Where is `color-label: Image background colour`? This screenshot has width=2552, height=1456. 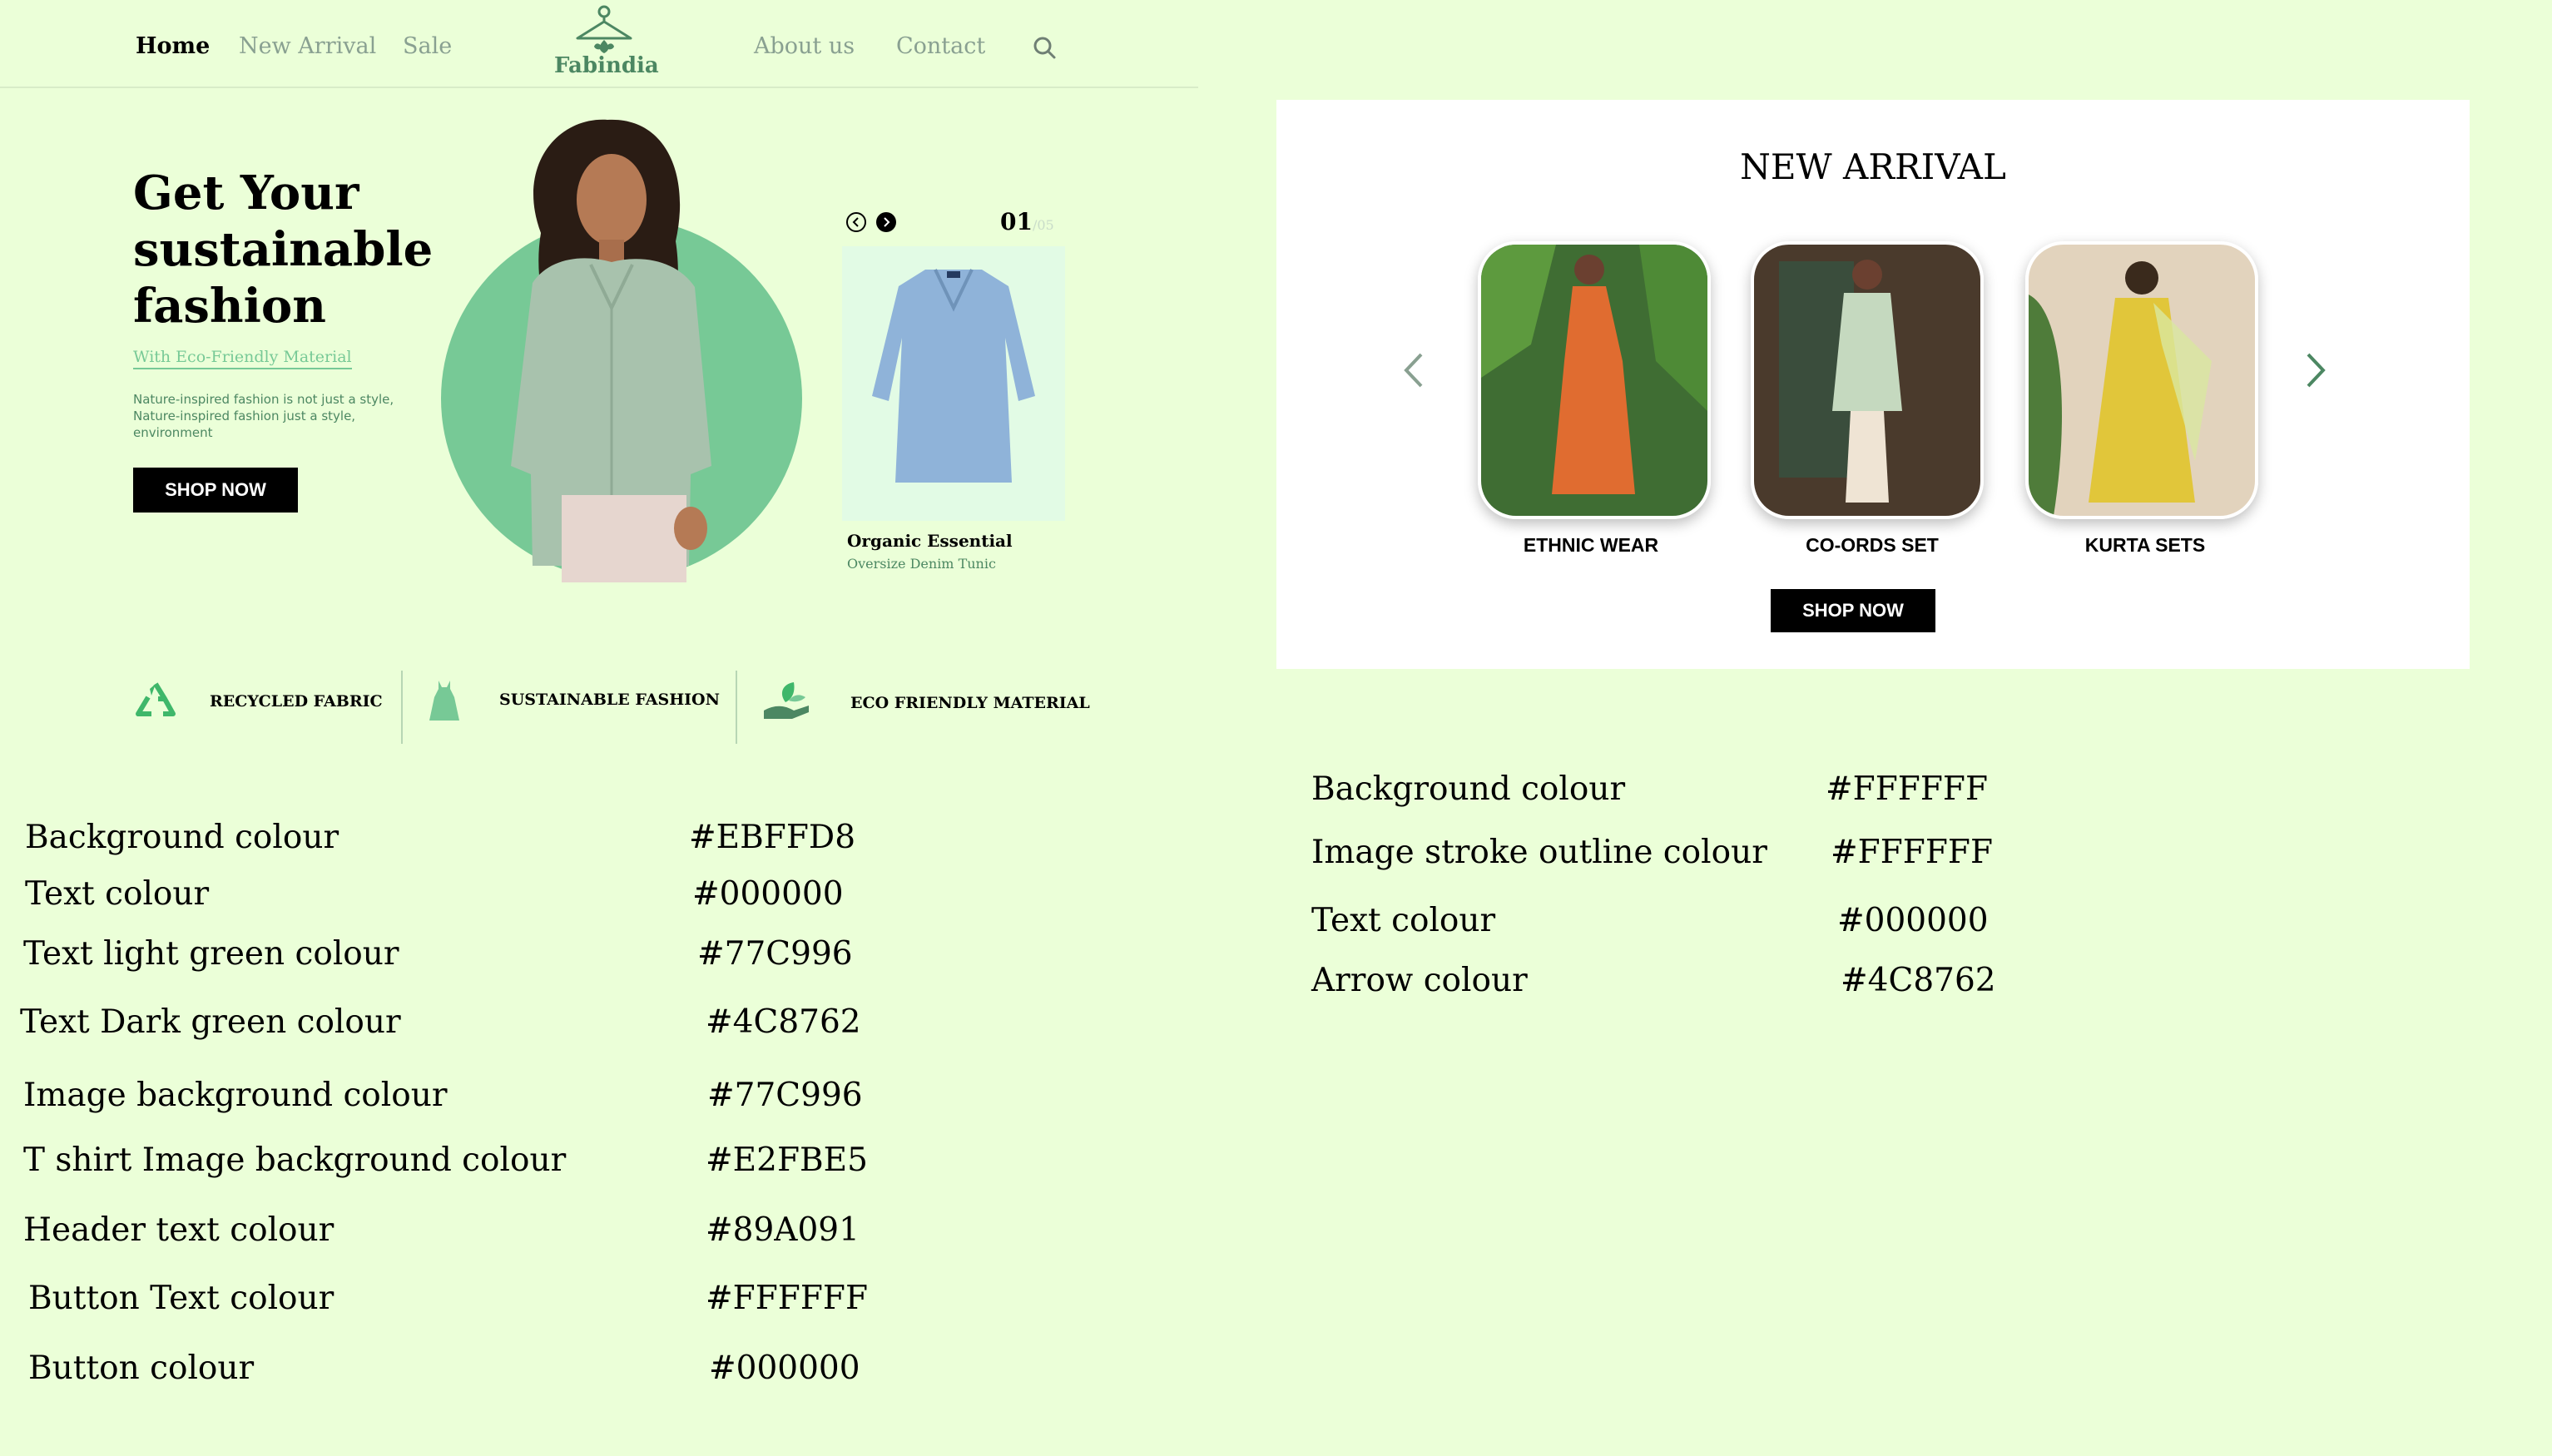
color-label: Image background colour is located at coordinates (235, 1095).